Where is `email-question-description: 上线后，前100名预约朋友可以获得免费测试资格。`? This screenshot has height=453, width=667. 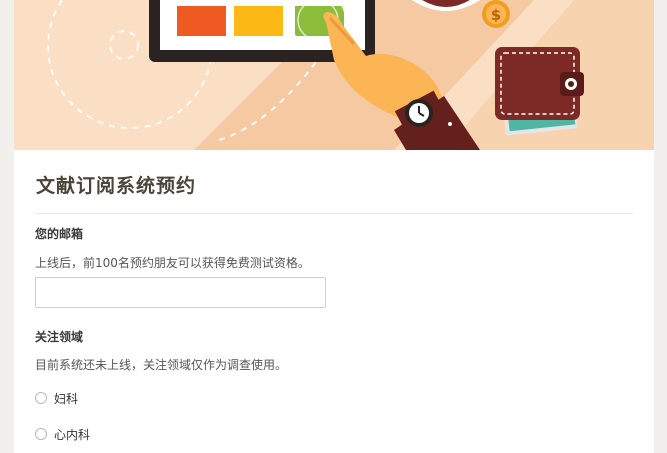
email-question-description: 上线后，前100名预约朋友可以获得免费测试资格。 is located at coordinates (172, 263).